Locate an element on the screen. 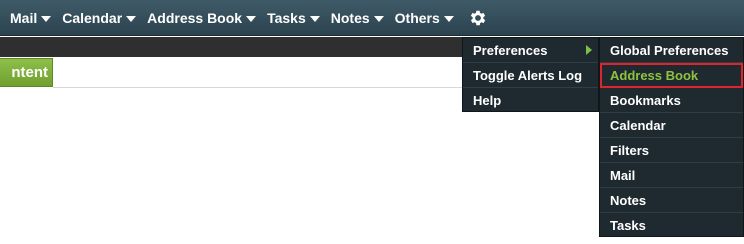 This screenshot has height=244, width=744. submenu-item-label: Mail is located at coordinates (623, 175).